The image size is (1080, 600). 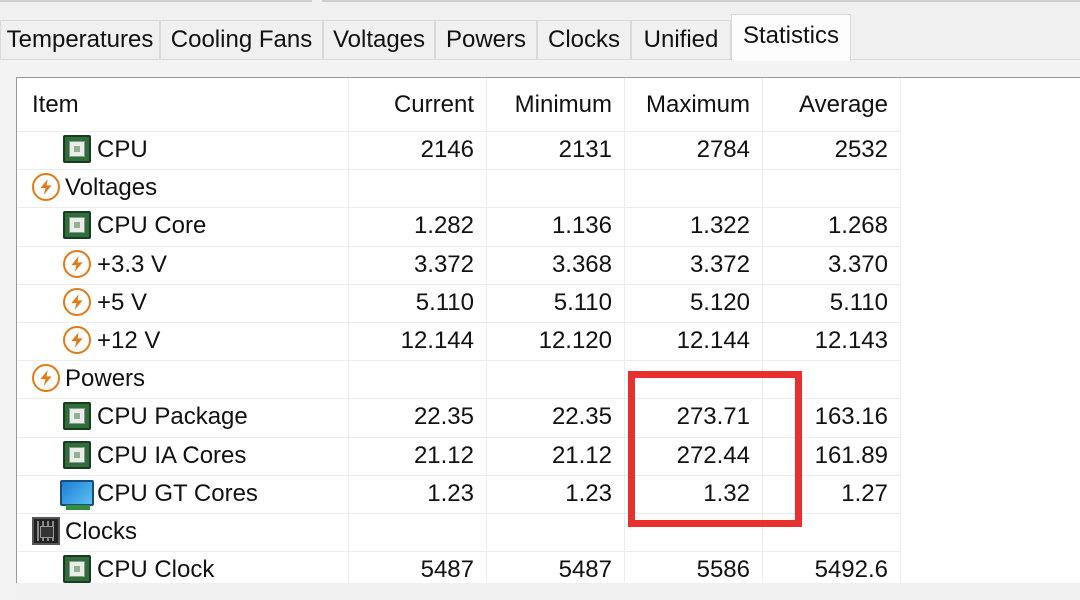 What do you see at coordinates (713, 455) in the screenshot?
I see `maximum-value: 272.44` at bounding box center [713, 455].